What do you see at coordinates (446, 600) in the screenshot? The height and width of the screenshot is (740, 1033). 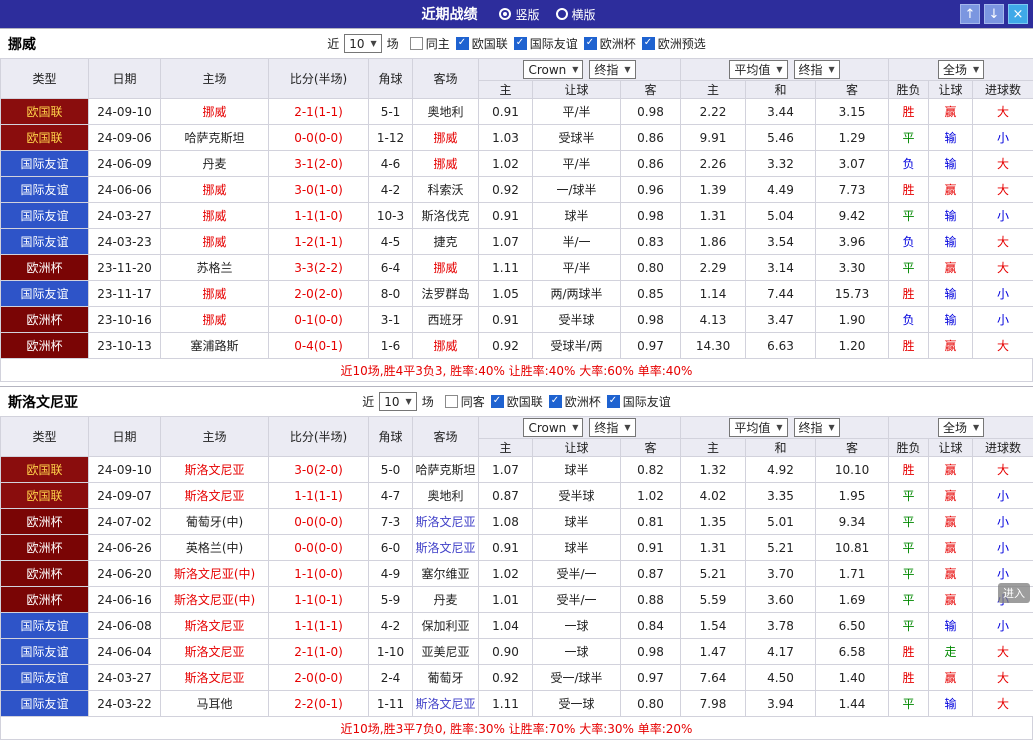 I see `away-team: 丹麦` at bounding box center [446, 600].